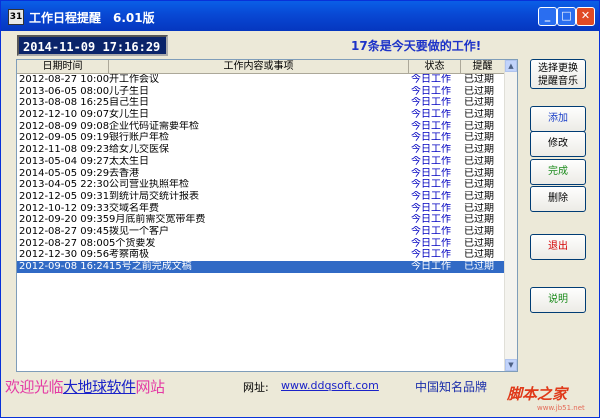  Describe the element at coordinates (261, 255) in the screenshot. I see `task-row: 2012-12-30 09:56:39考察南极 今日工作 已过期` at that location.